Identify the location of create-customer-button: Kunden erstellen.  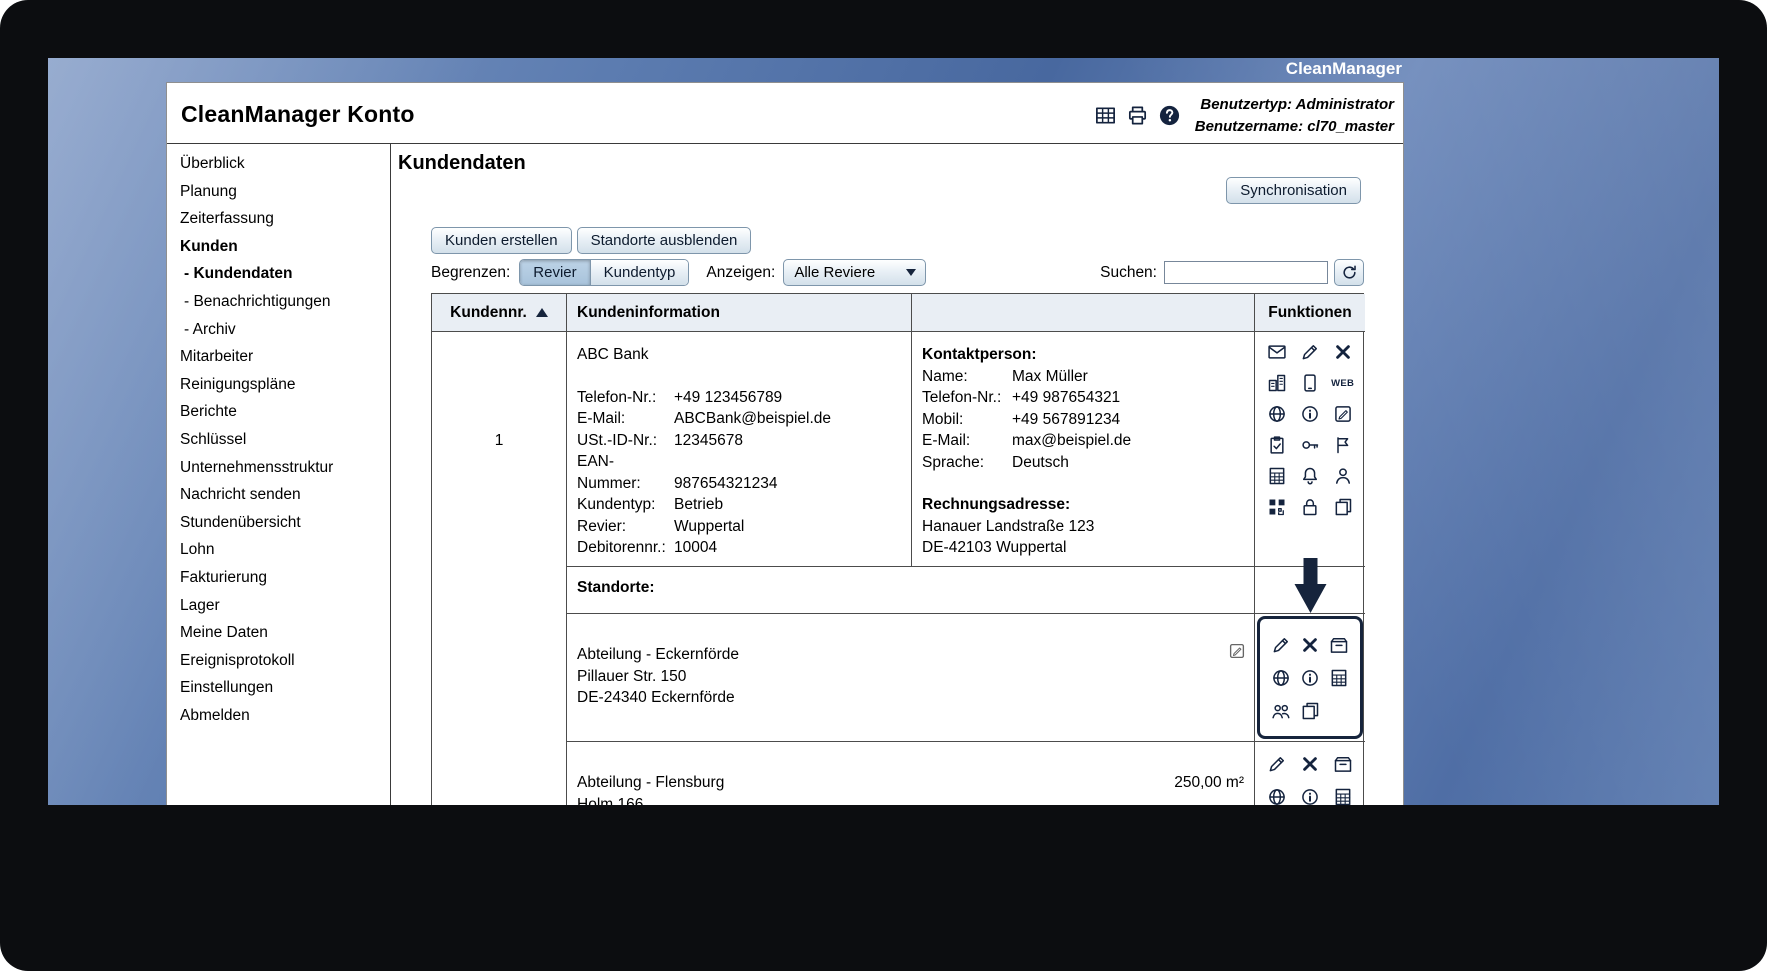
(501, 240).